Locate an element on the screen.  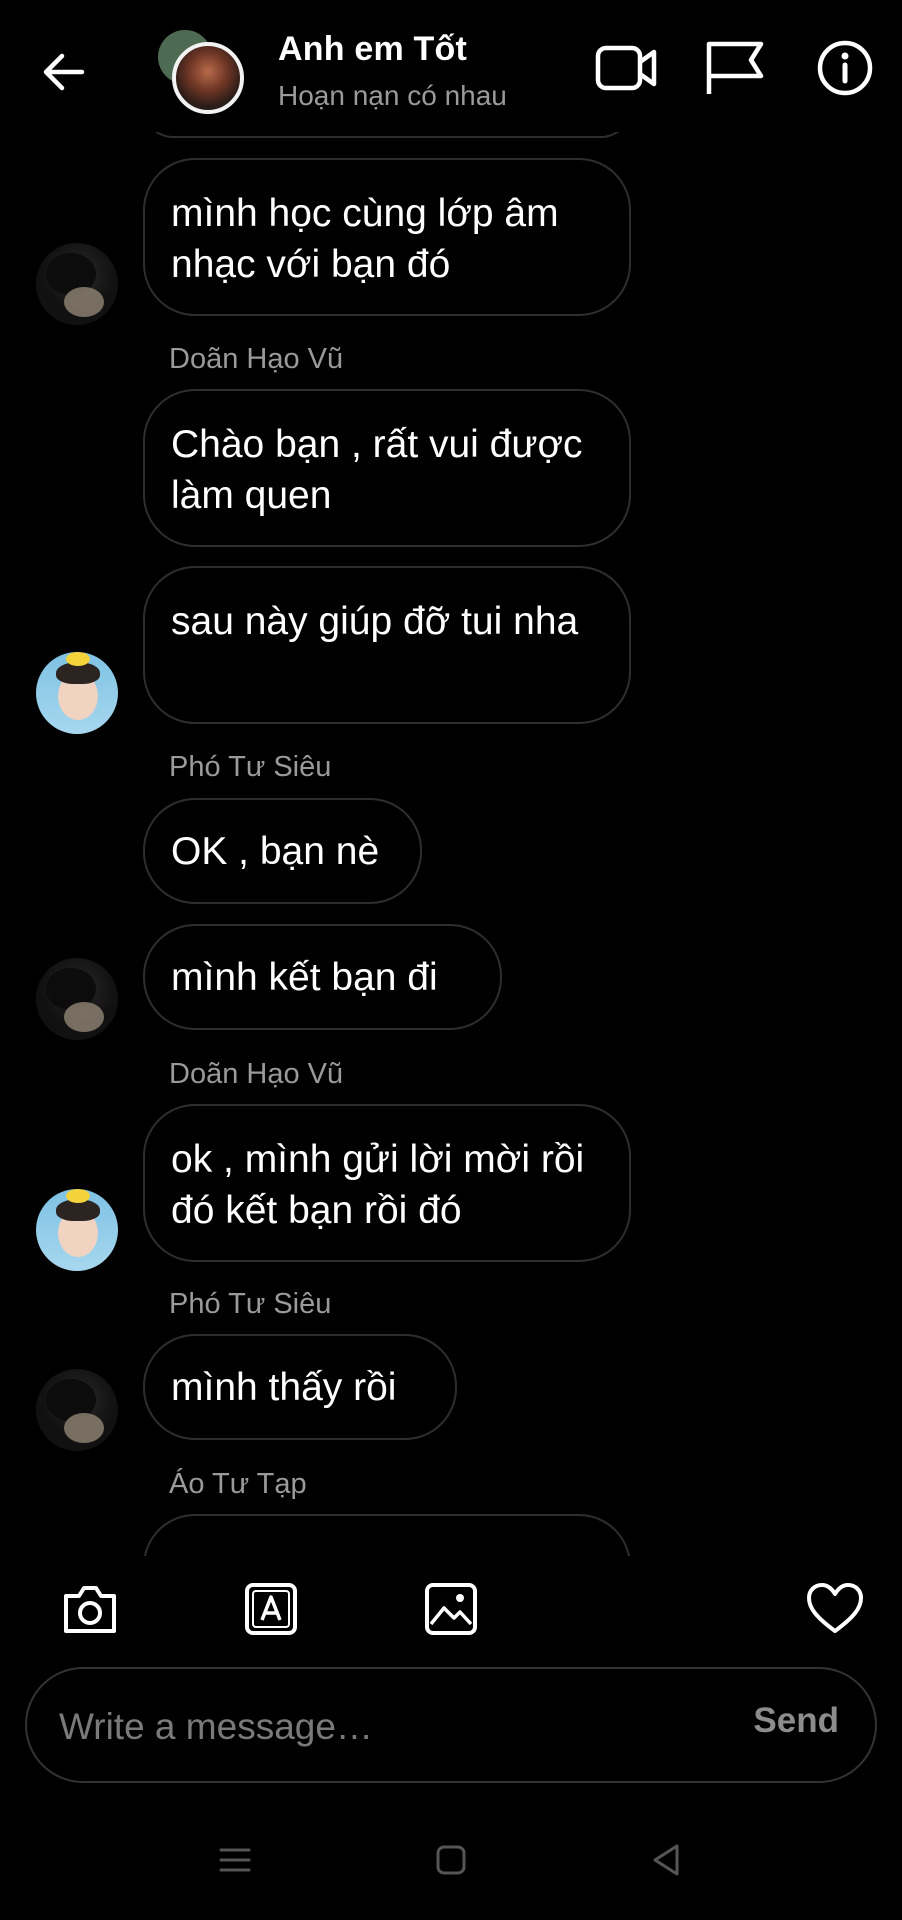
flag-icon is located at coordinates (736, 68).